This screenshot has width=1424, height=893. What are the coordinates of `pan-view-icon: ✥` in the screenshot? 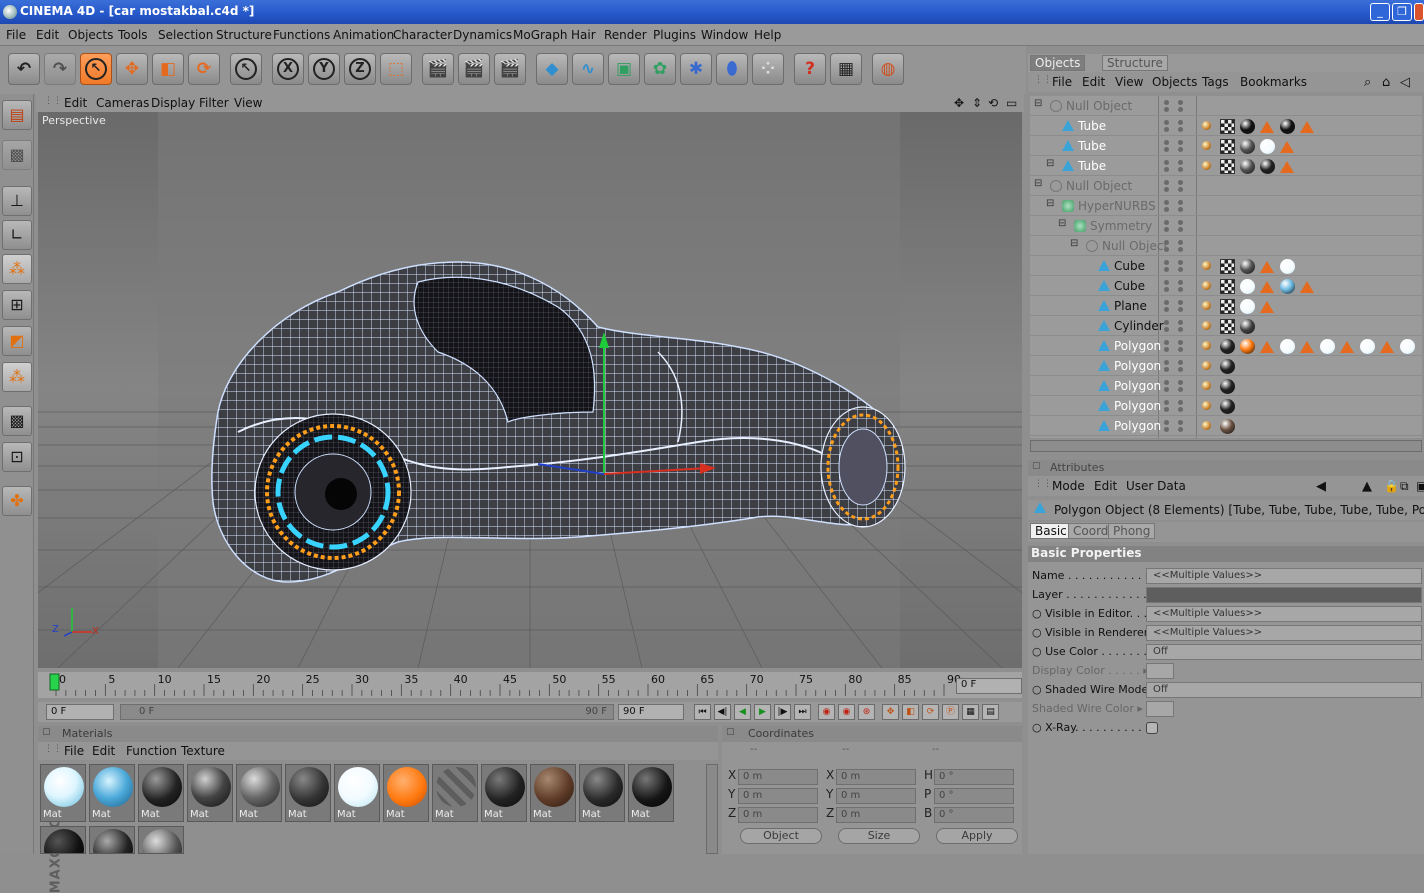 It's located at (959, 103).